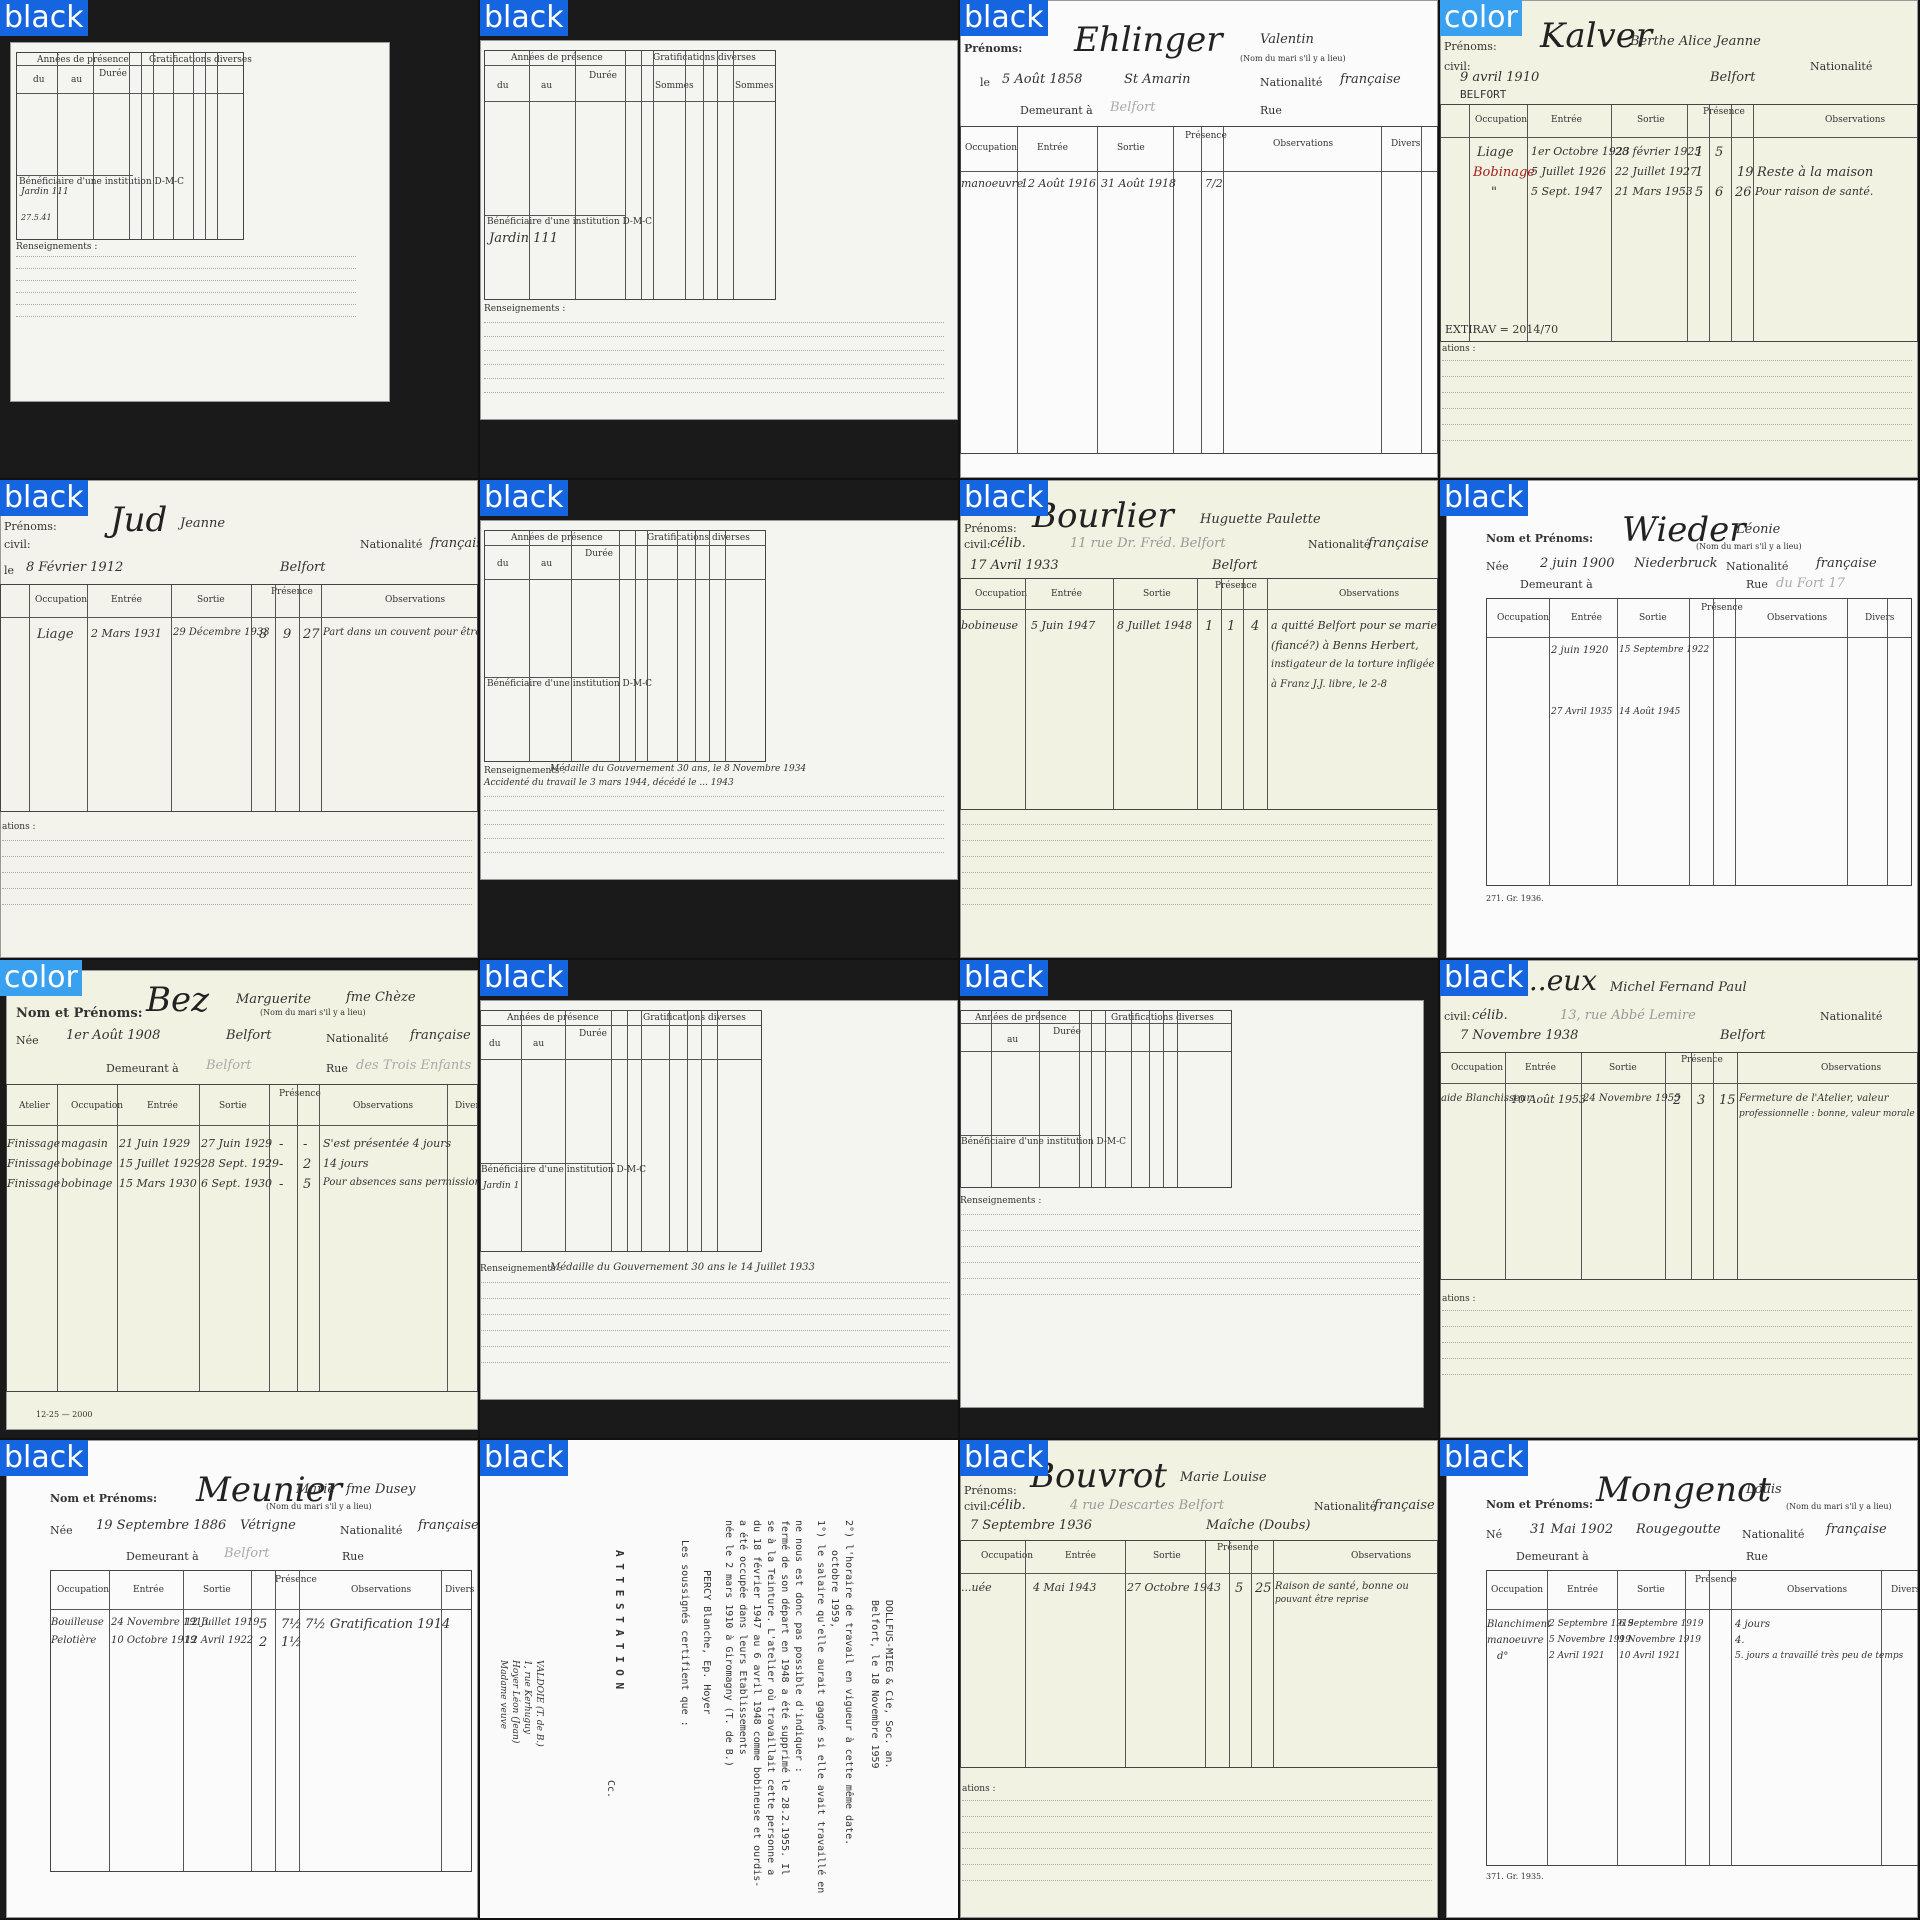 Image resolution: width=1920 pixels, height=1920 pixels. What do you see at coordinates (525, 309) in the screenshot?
I see `renseignements-label: Renseignements :` at bounding box center [525, 309].